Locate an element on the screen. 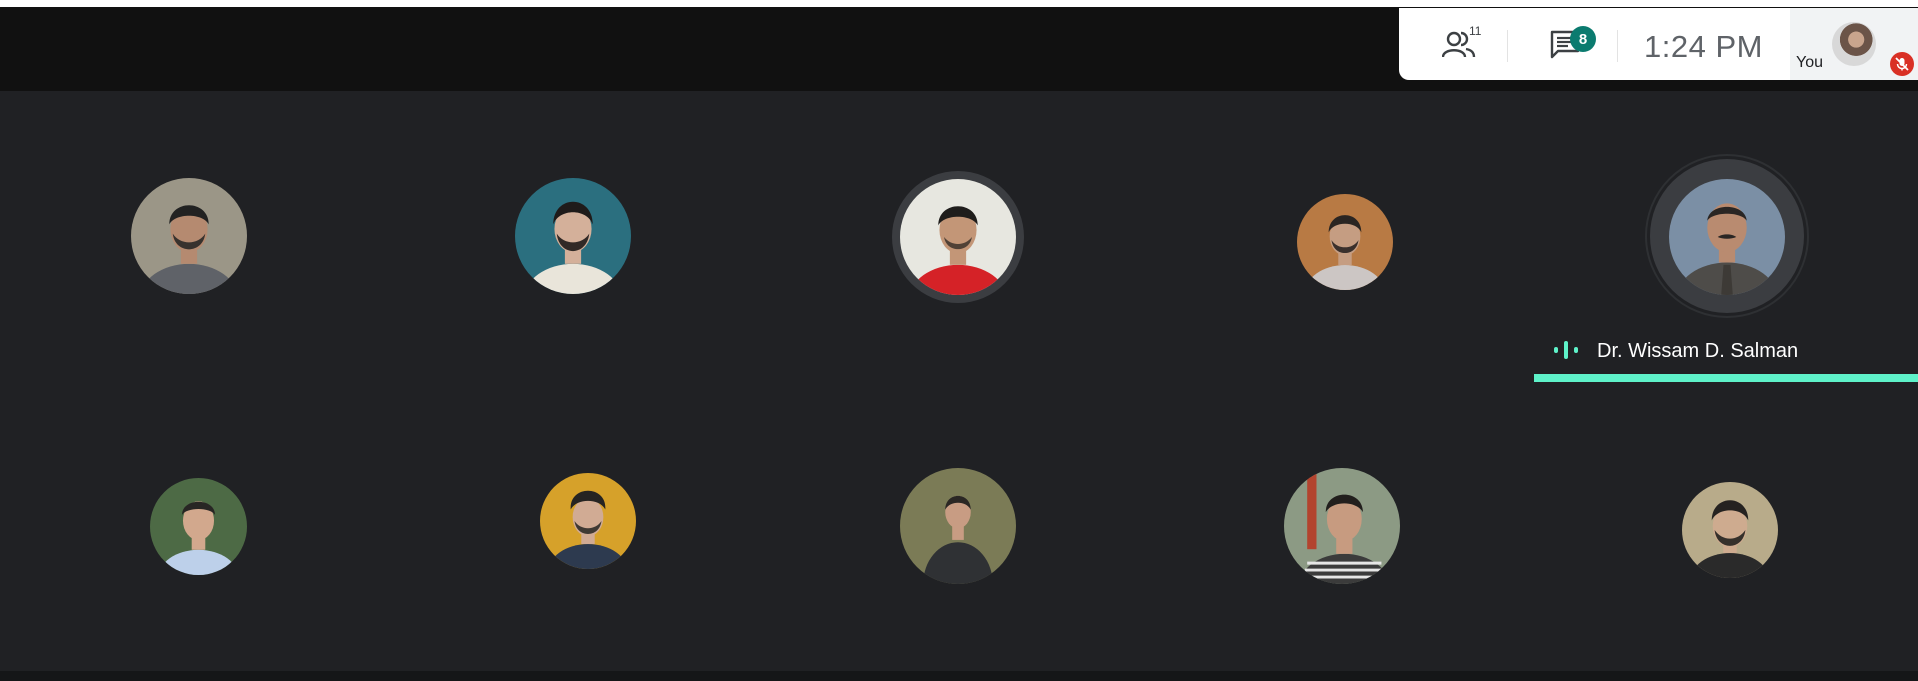 The width and height of the screenshot is (1918, 681). meeting-clock: 1:24 PM is located at coordinates (1703, 46).